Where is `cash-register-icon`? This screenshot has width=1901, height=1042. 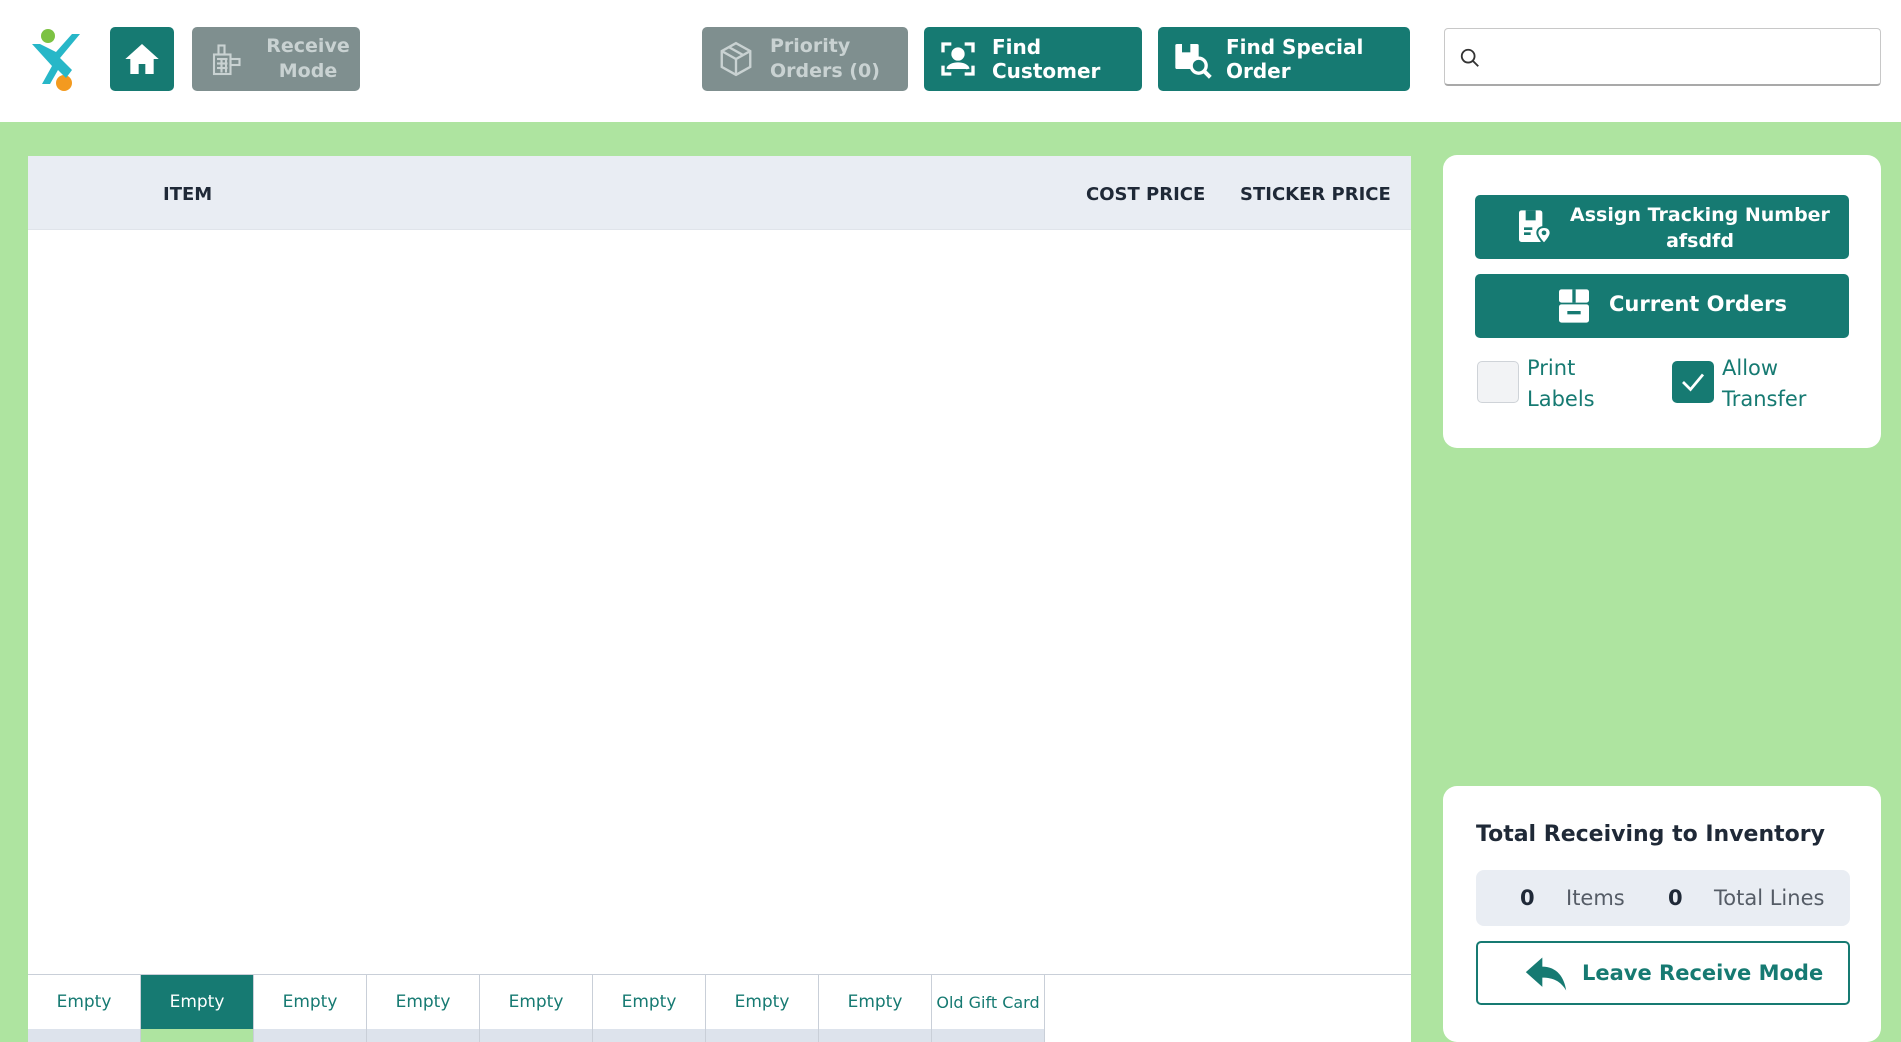 cash-register-icon is located at coordinates (226, 59).